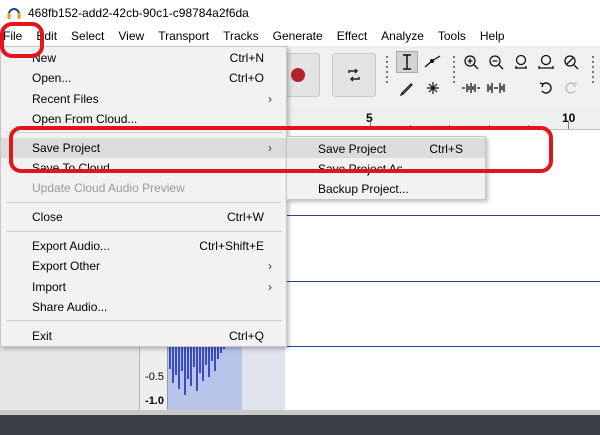 This screenshot has width=600, height=435. What do you see at coordinates (143, 287) in the screenshot?
I see `file-menu-import: Import ›` at bounding box center [143, 287].